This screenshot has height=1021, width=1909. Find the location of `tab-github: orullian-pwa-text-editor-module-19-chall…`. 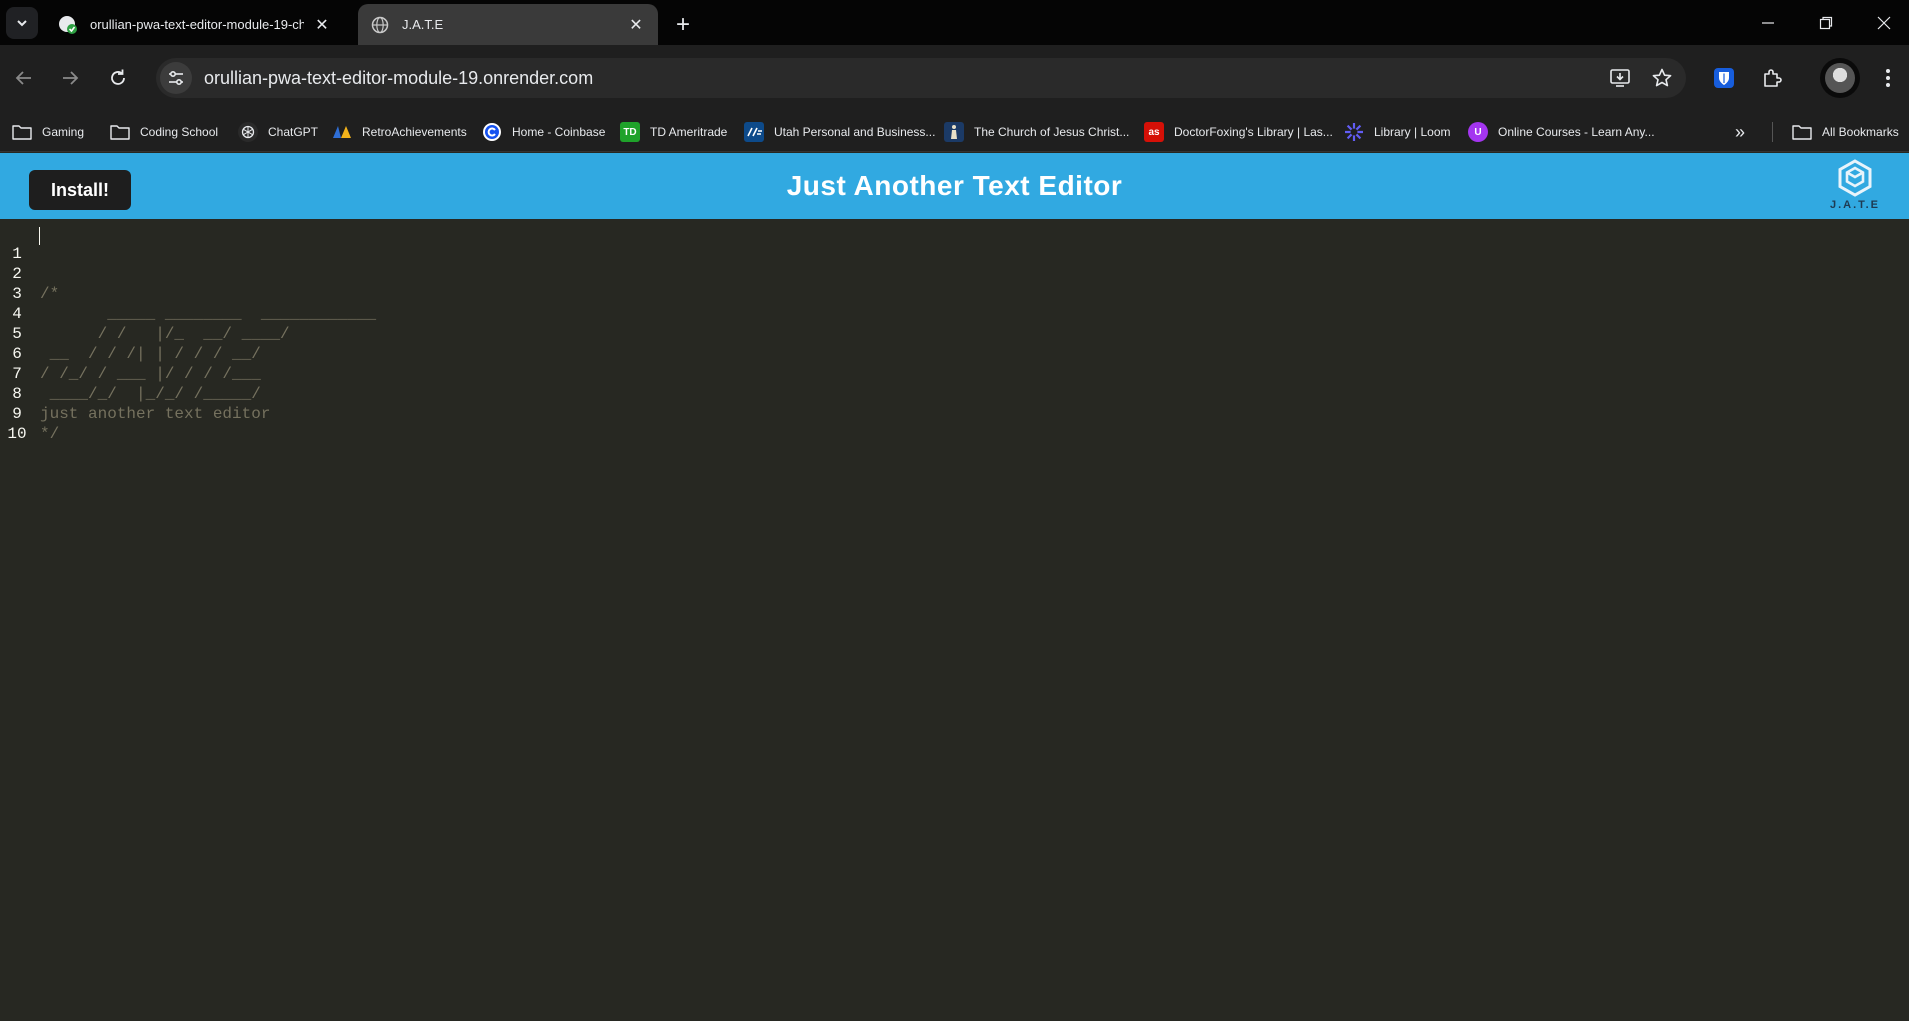

tab-github: orullian-pwa-text-editor-module-19-chall… is located at coordinates (195, 24).